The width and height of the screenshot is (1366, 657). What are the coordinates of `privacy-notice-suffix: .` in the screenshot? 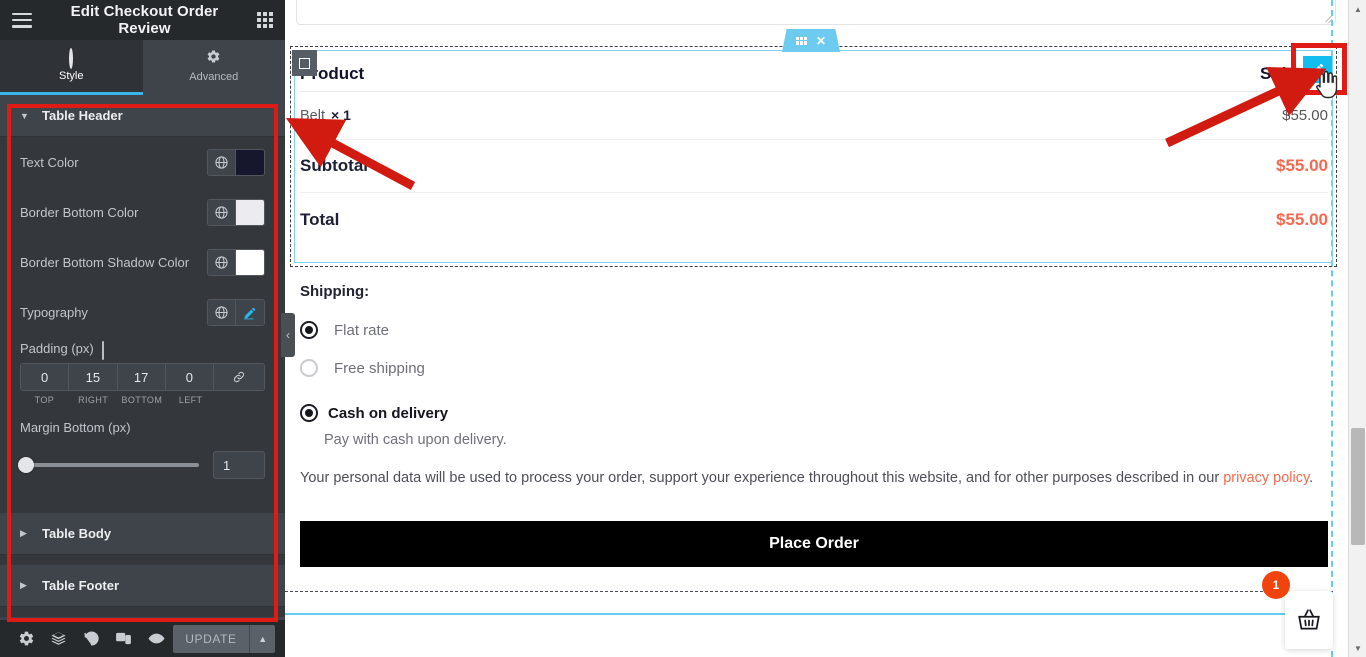 It's located at (1311, 478).